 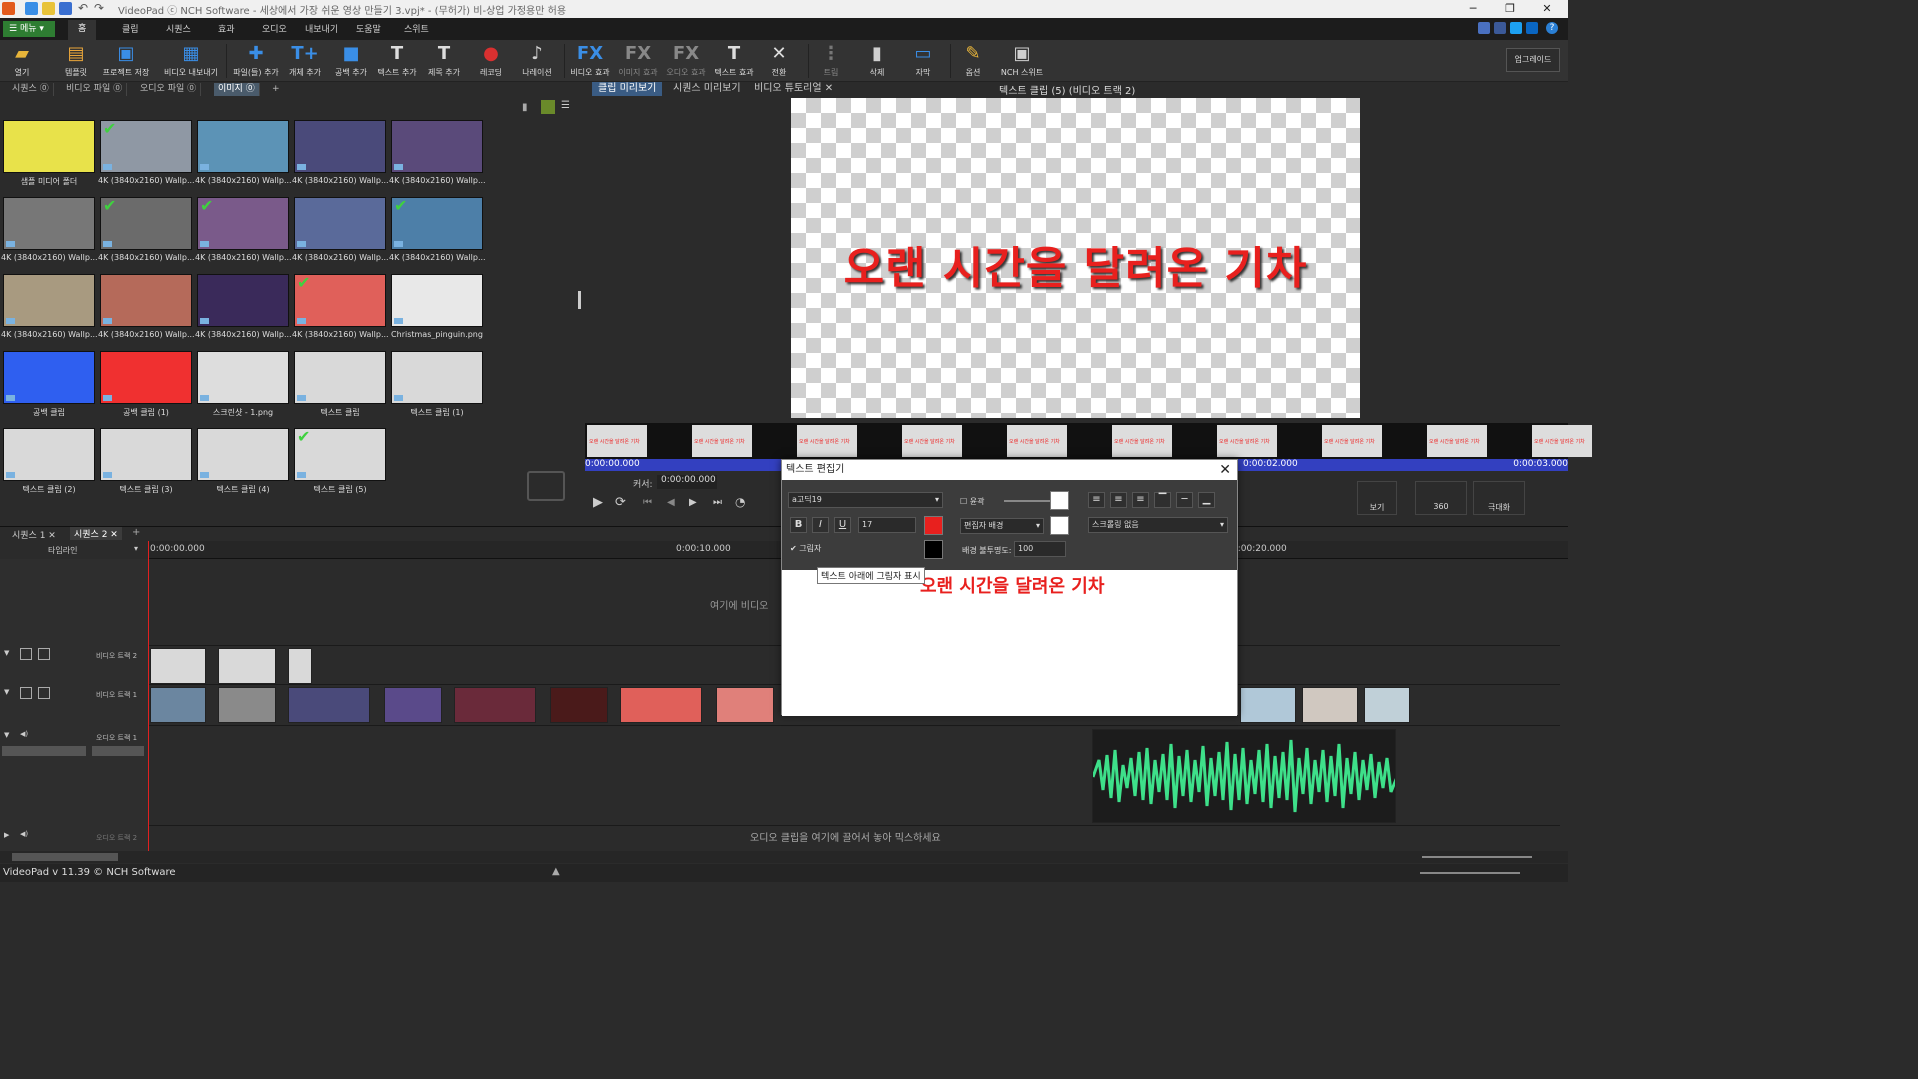 I want to click on vr-360-button: 360, so click(x=1441, y=498).